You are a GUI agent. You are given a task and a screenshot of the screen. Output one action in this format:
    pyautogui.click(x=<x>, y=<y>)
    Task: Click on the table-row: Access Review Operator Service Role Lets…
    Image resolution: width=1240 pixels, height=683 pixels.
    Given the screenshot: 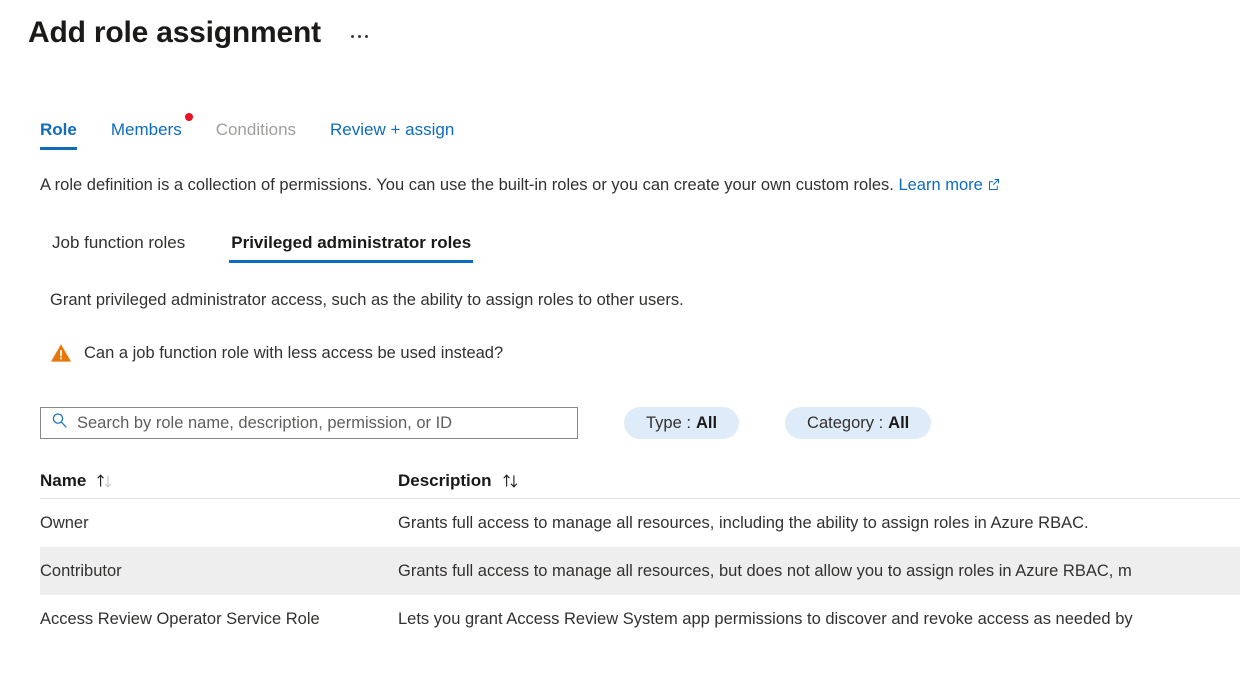 What is the action you would take?
    pyautogui.click(x=640, y=619)
    